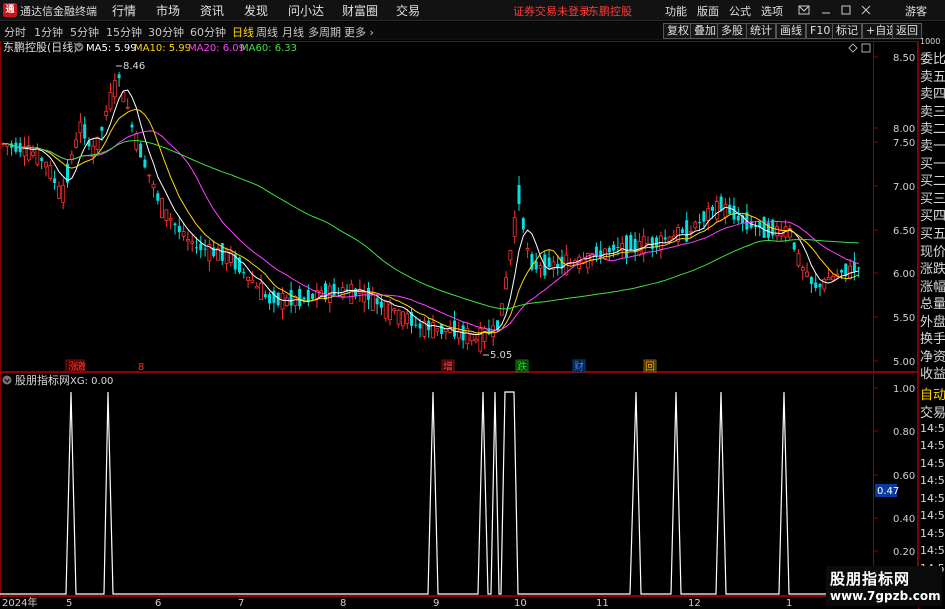  I want to click on watermark: 股朋指标网 www.7gpzb.com, so click(884, 586).